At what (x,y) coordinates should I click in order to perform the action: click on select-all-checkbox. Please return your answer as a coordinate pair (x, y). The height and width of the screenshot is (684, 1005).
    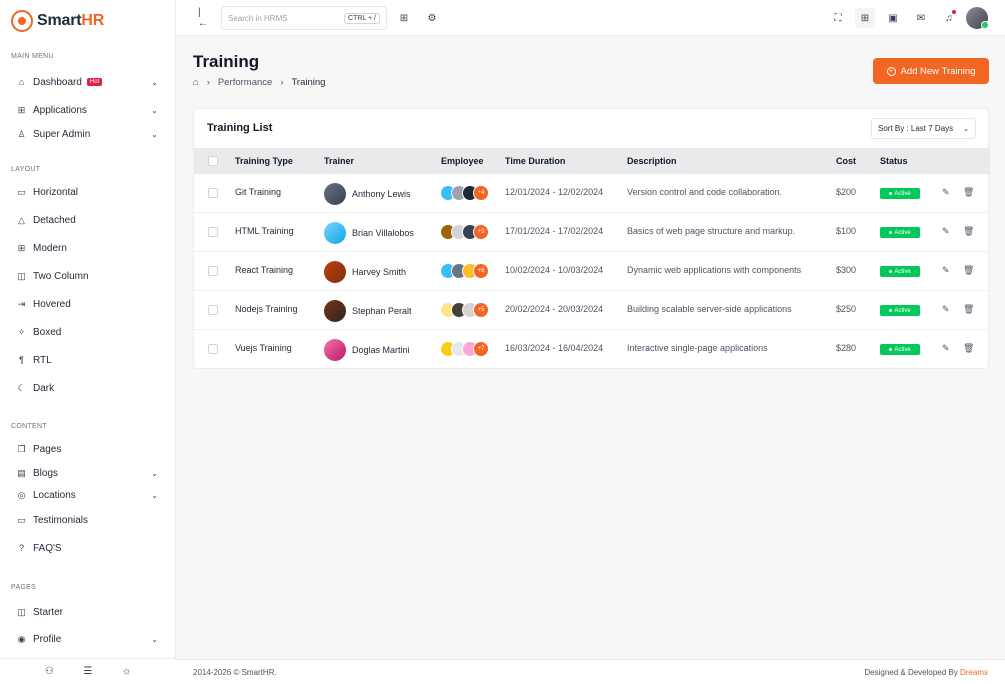
    Looking at the image, I should click on (213, 161).